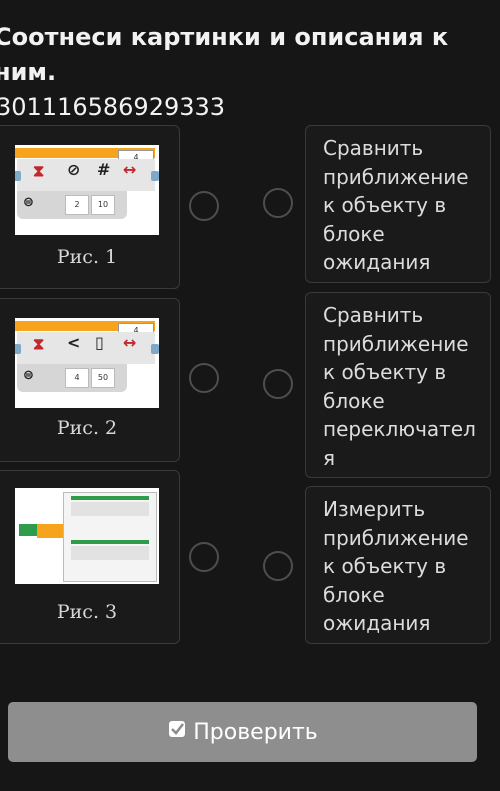 The width and height of the screenshot is (500, 791). Describe the element at coordinates (255, 732) in the screenshot. I see `check-button-label: Проверить` at that location.